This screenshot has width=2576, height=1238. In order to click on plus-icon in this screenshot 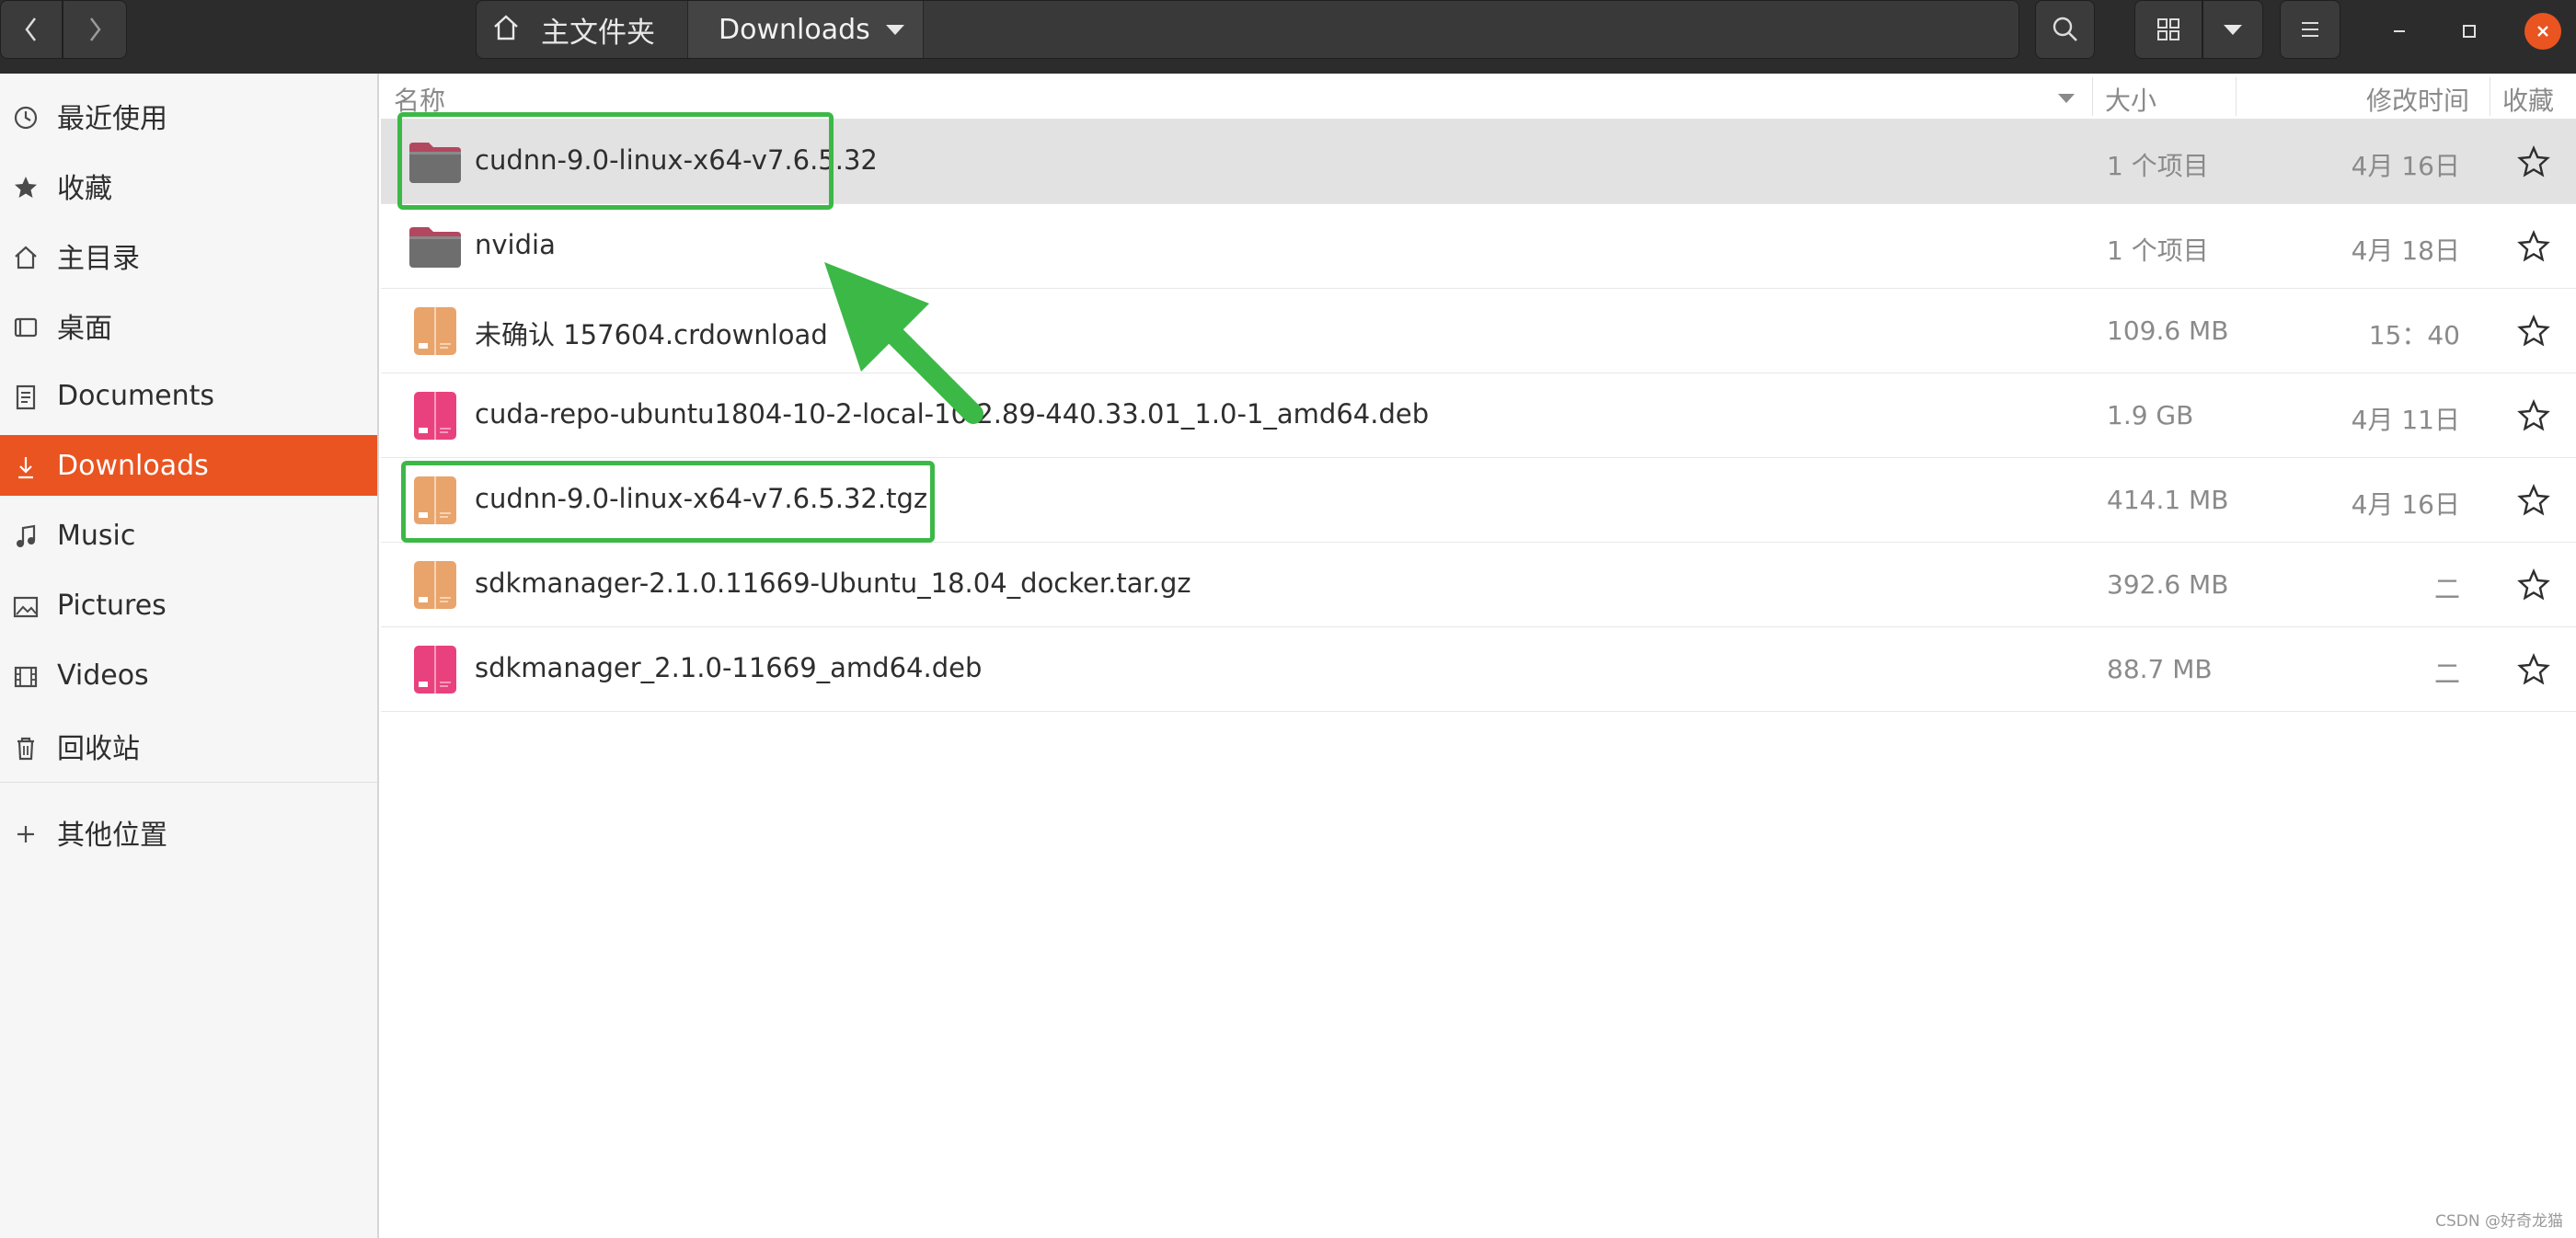, I will do `click(25, 834)`.